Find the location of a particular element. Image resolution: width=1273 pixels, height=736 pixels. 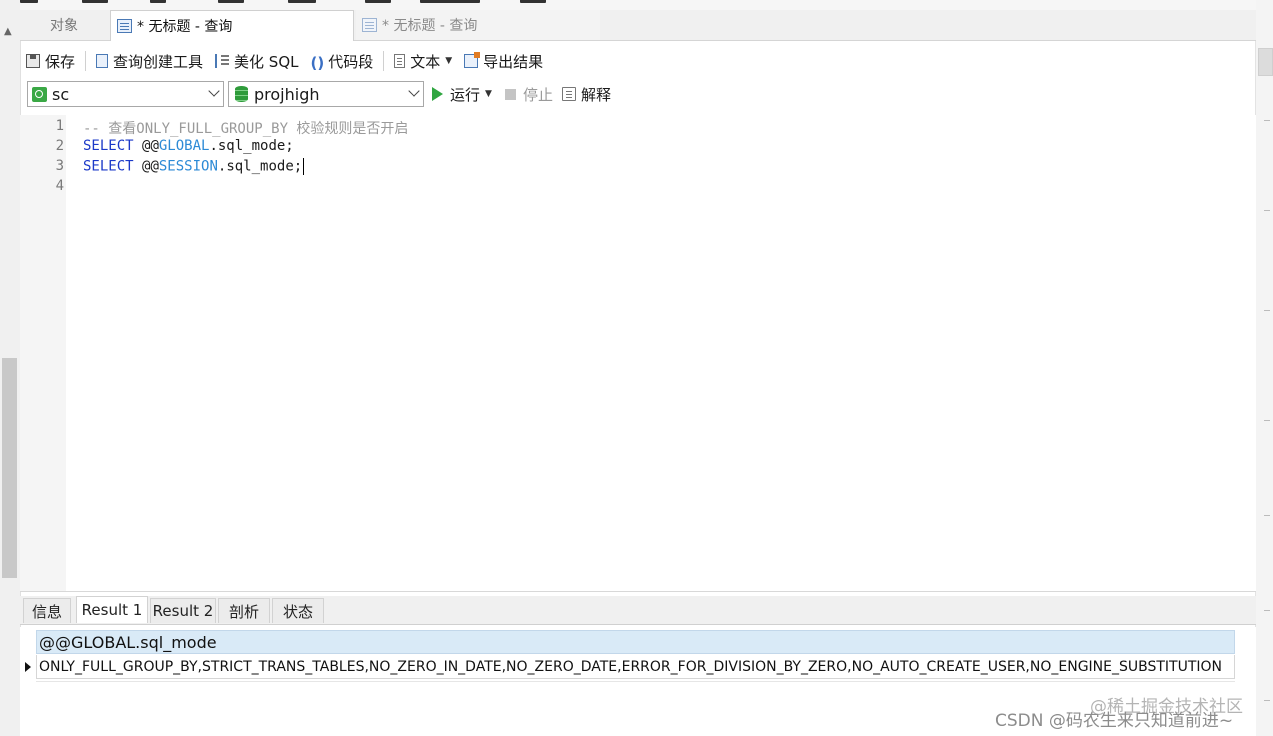

stop-button: 停止 is located at coordinates (529, 94).